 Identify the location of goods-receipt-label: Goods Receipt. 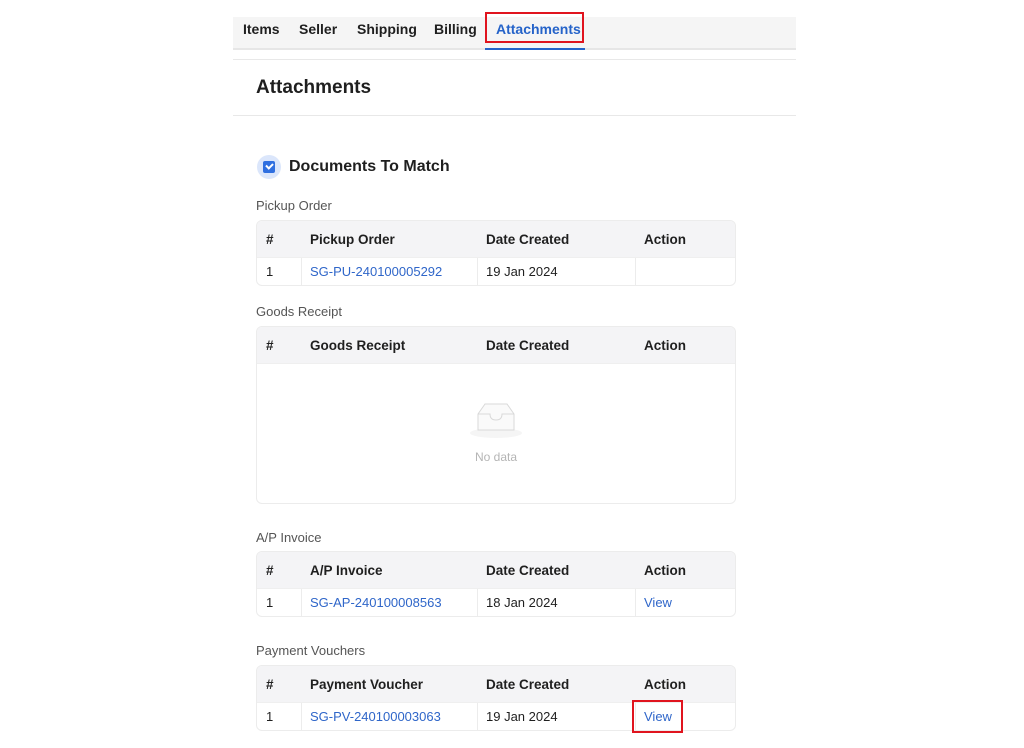
(299, 311).